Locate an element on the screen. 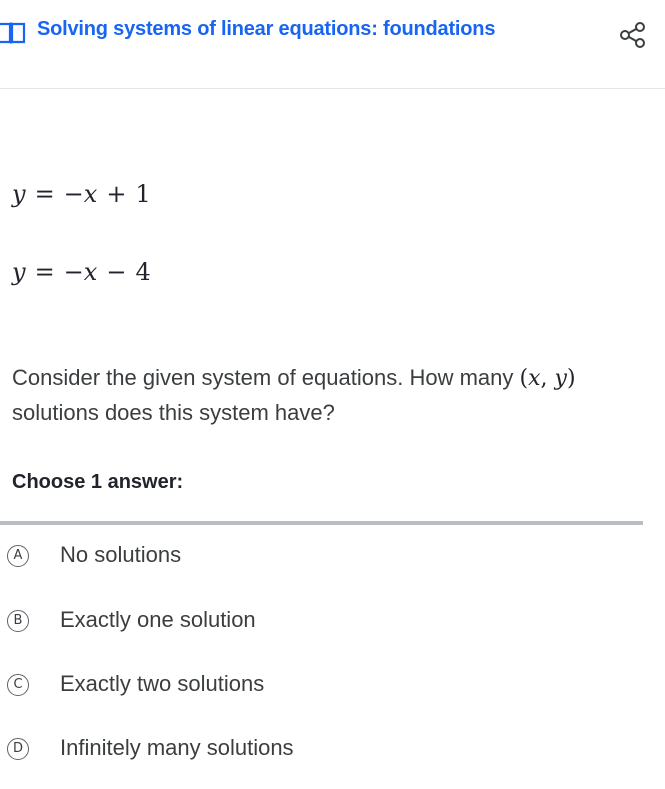 This screenshot has height=789, width=665. choice-label: Exactly one solution is located at coordinates (158, 619).